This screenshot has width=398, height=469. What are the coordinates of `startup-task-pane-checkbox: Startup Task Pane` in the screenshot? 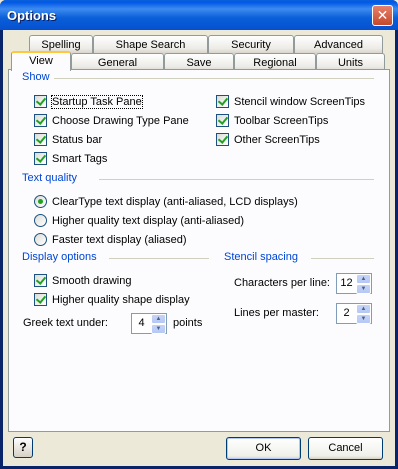 It's located at (88, 101).